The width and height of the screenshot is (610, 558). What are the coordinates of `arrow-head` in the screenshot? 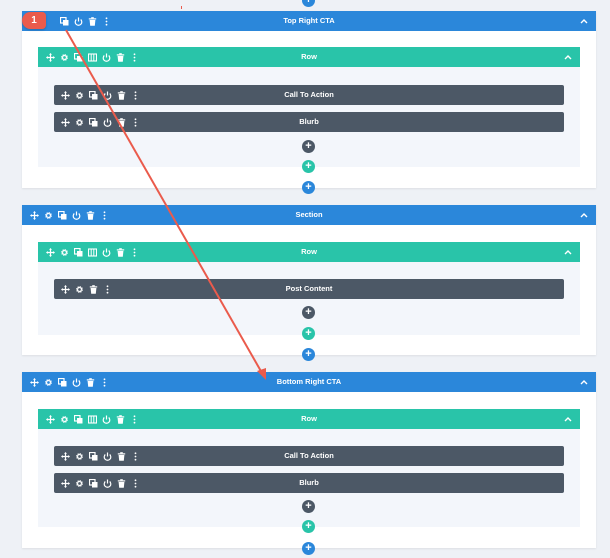 It's located at (261, 374).